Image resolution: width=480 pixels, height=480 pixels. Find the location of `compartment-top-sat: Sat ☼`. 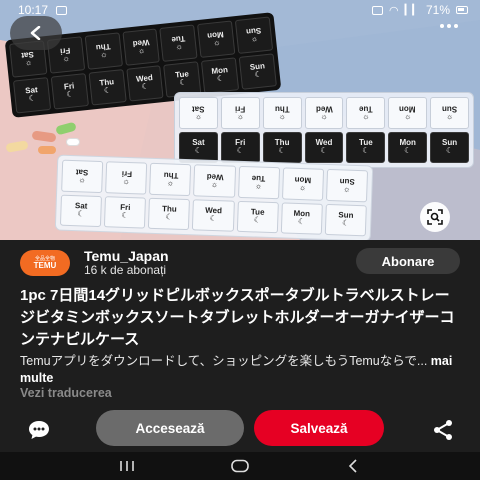

compartment-top-sat: Sat ☼ is located at coordinates (82, 176).